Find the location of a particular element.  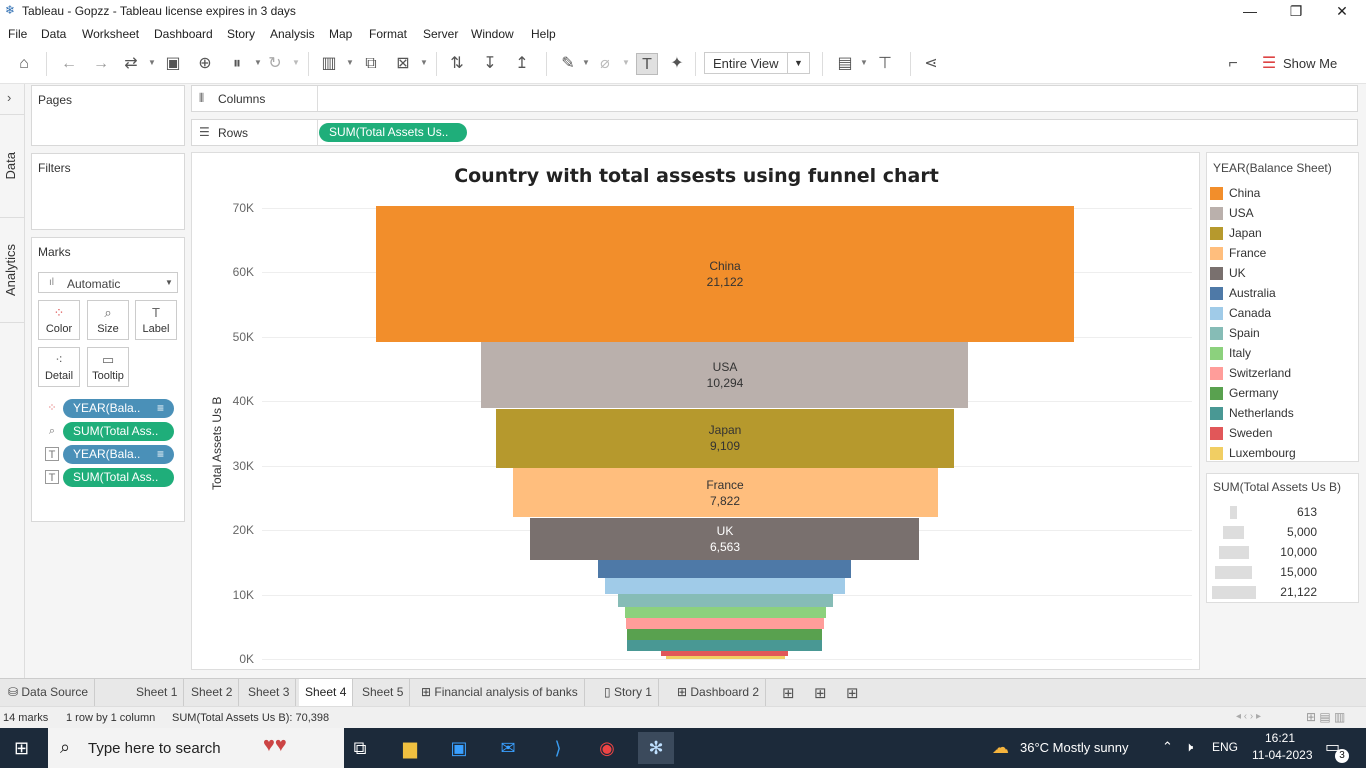

size-button: ⌕ Size is located at coordinates (108, 320).